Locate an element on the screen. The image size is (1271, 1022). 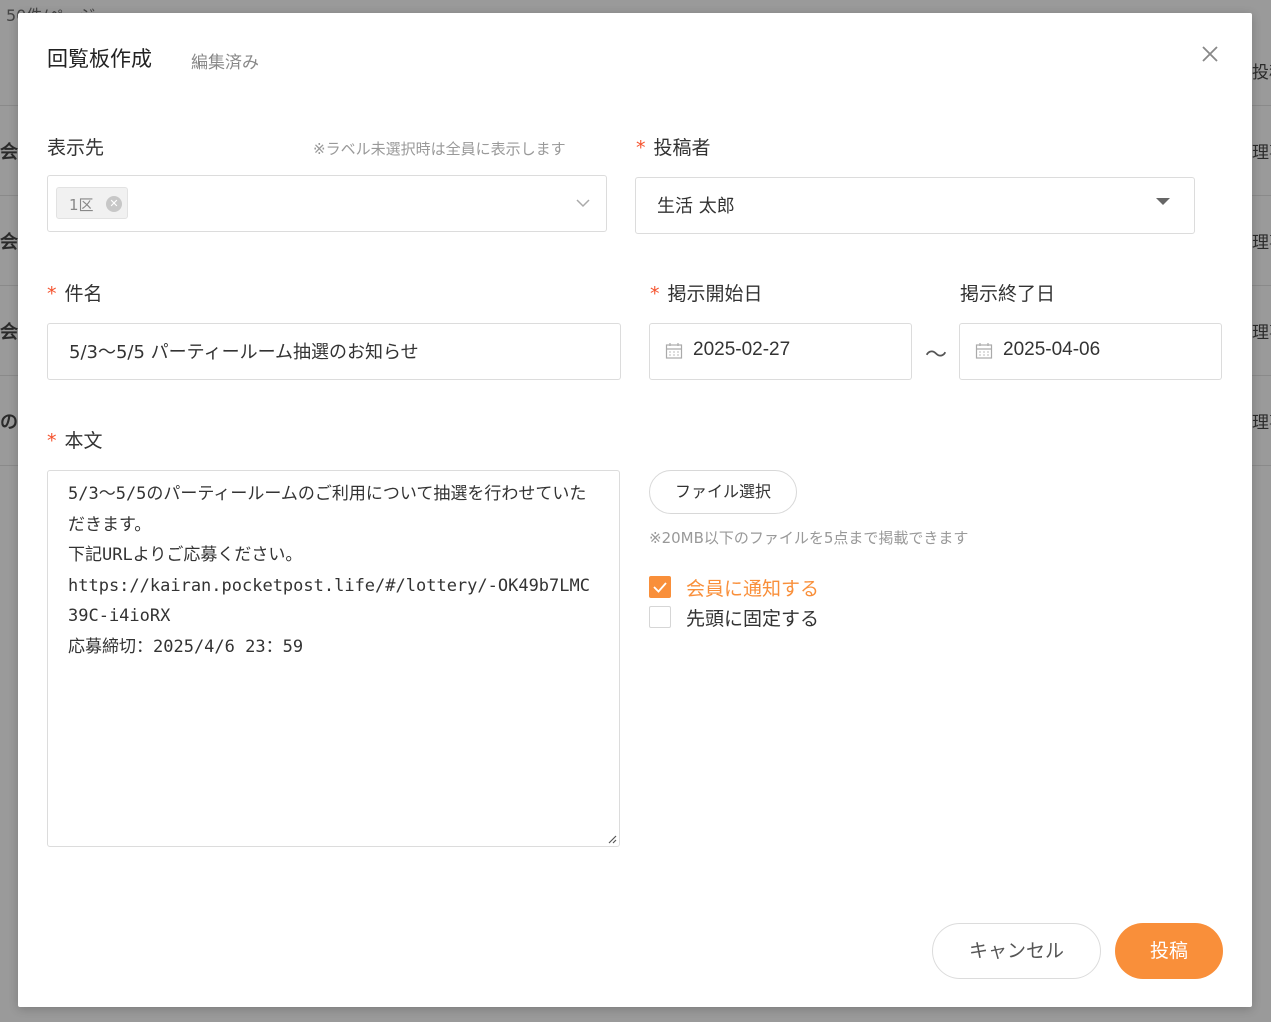
remove-tag-icon: ✕ is located at coordinates (114, 204).